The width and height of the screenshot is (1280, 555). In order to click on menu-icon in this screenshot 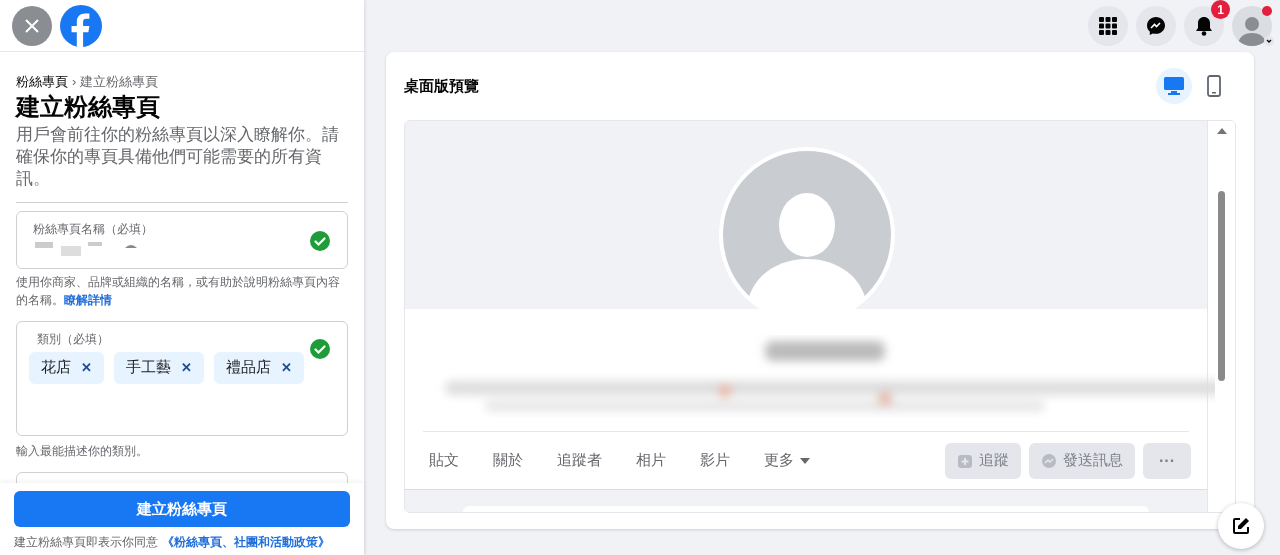, I will do `click(1108, 26)`.